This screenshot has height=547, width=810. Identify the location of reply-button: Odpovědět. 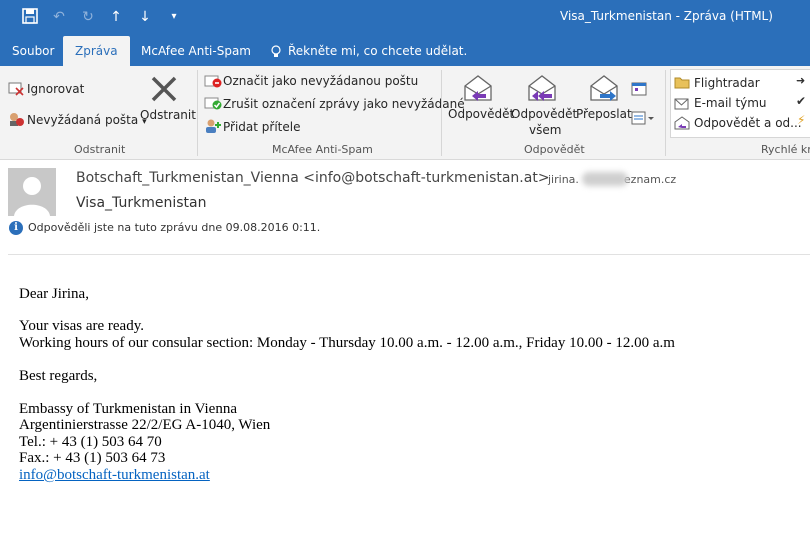
(481, 114).